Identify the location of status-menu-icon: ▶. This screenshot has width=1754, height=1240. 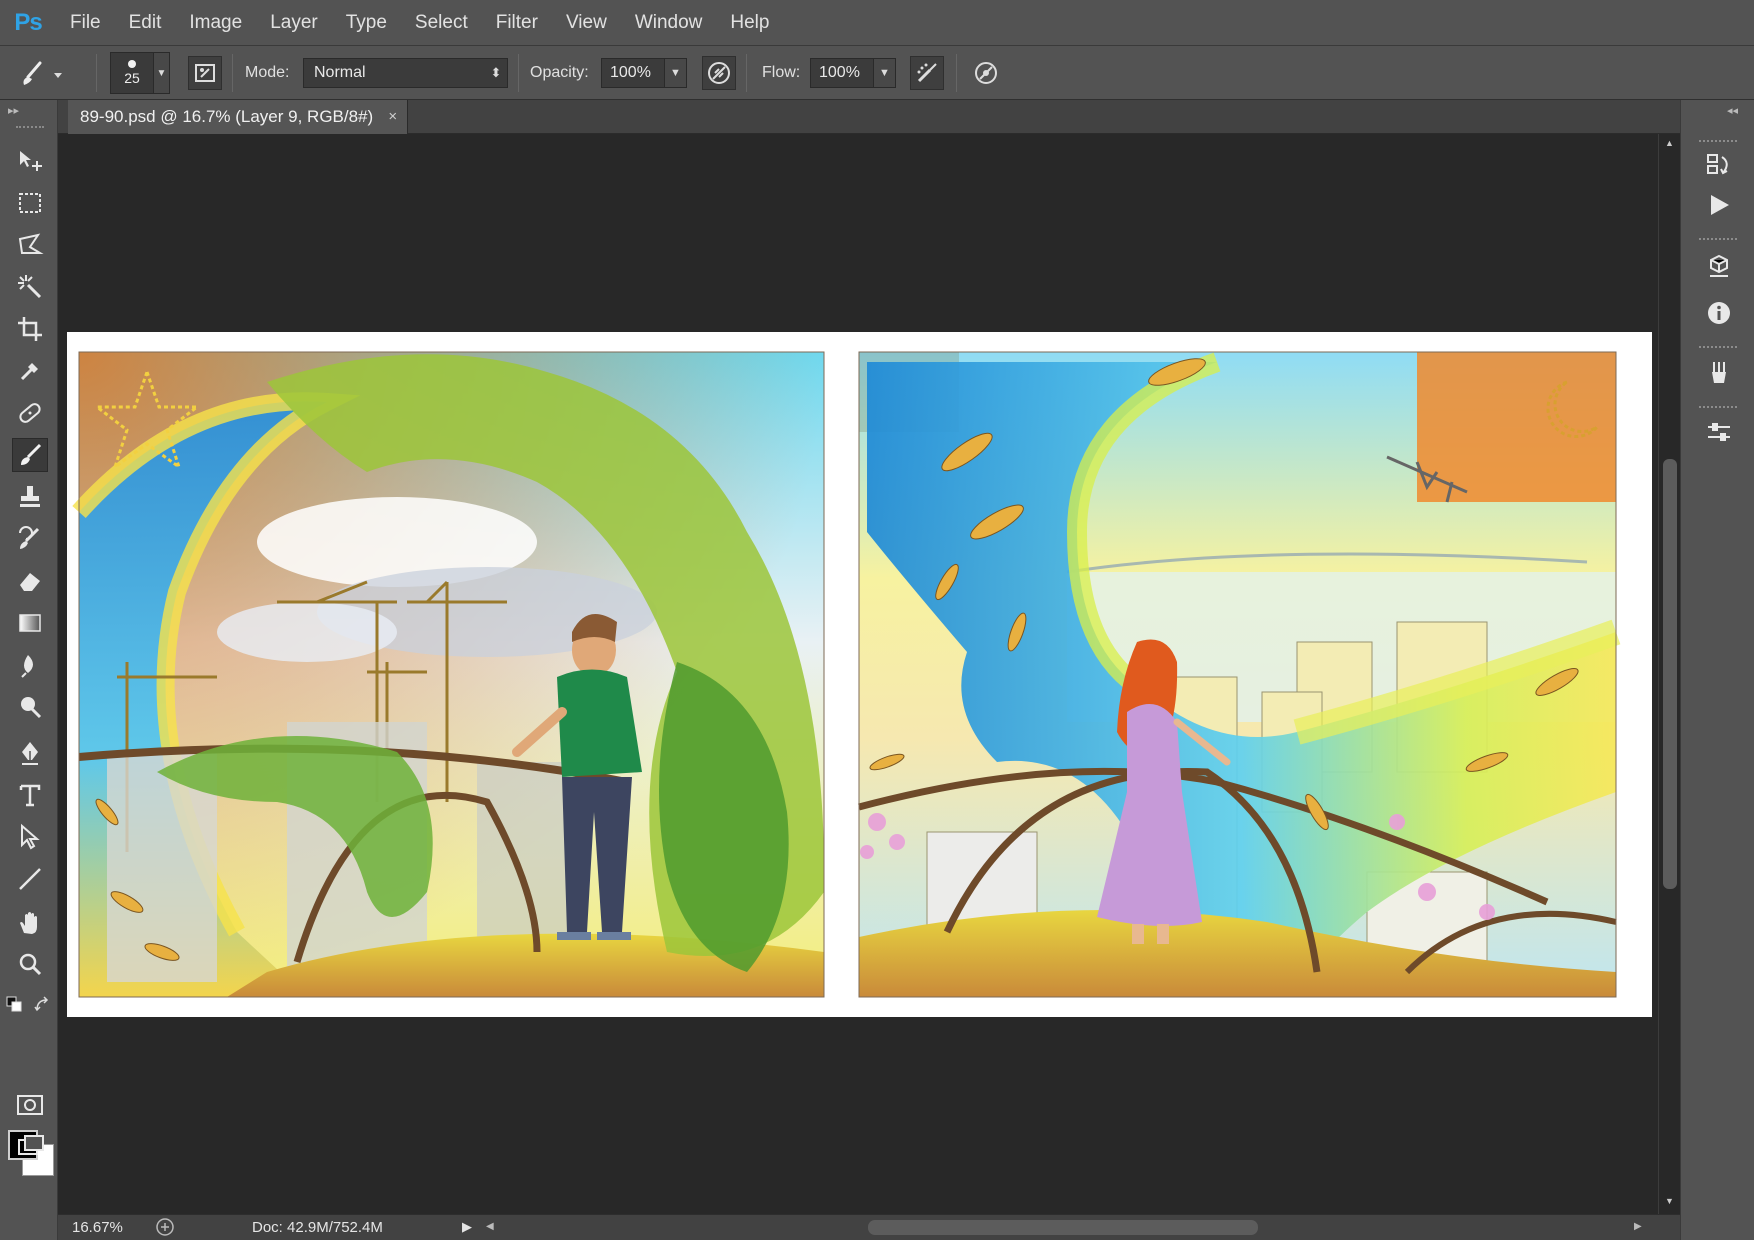
(467, 1227).